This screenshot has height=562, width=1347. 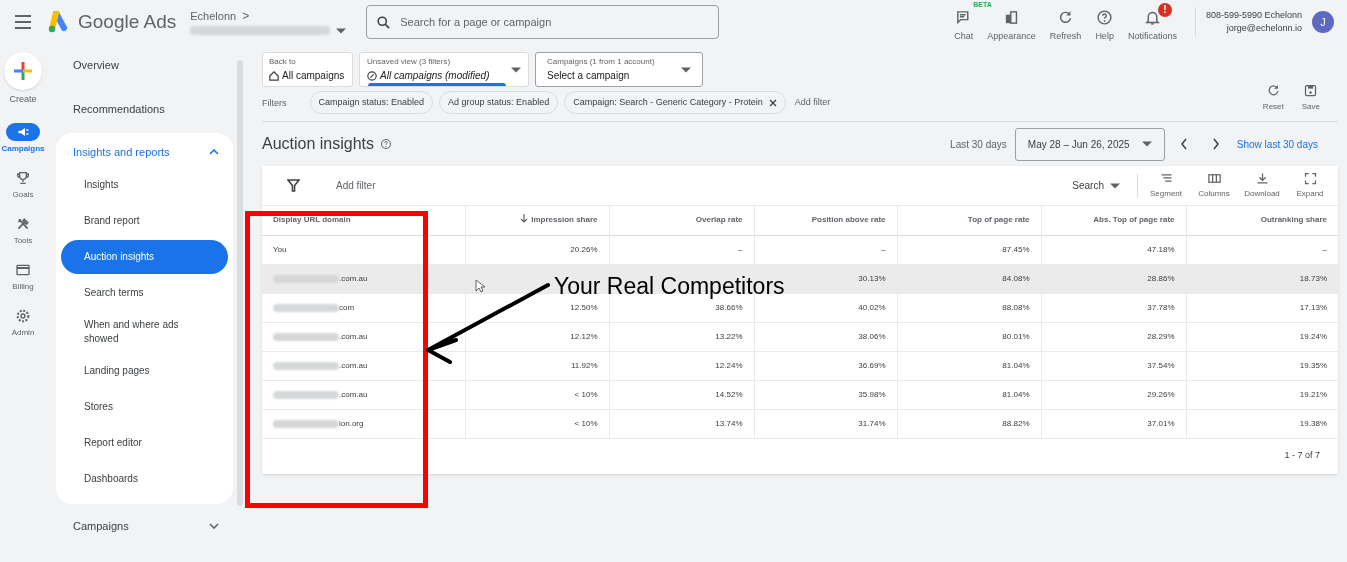 I want to click on table-cell: 31.74%, so click(x=825, y=423).